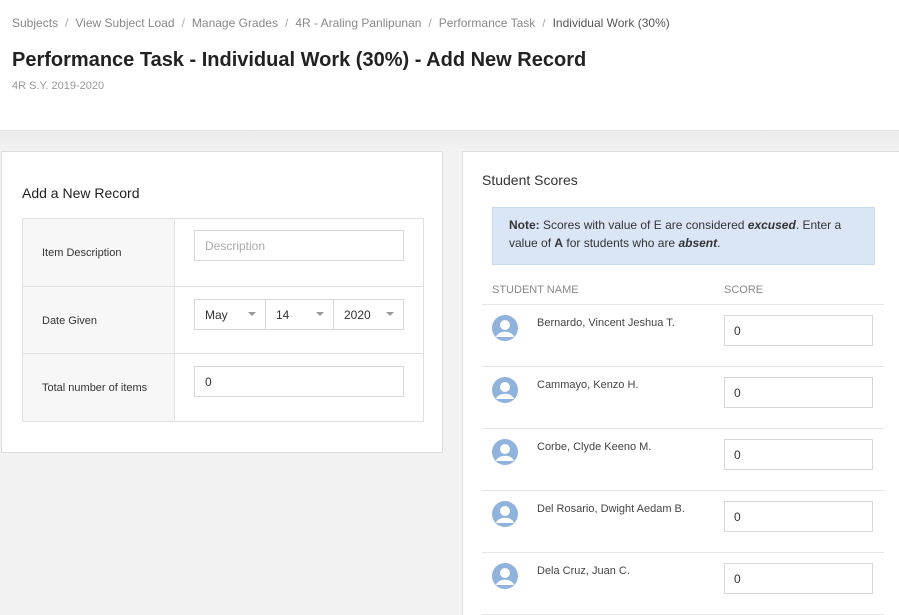 The width and height of the screenshot is (899, 615). What do you see at coordinates (35, 23) in the screenshot?
I see `breadcrumb-subjects: Subjects` at bounding box center [35, 23].